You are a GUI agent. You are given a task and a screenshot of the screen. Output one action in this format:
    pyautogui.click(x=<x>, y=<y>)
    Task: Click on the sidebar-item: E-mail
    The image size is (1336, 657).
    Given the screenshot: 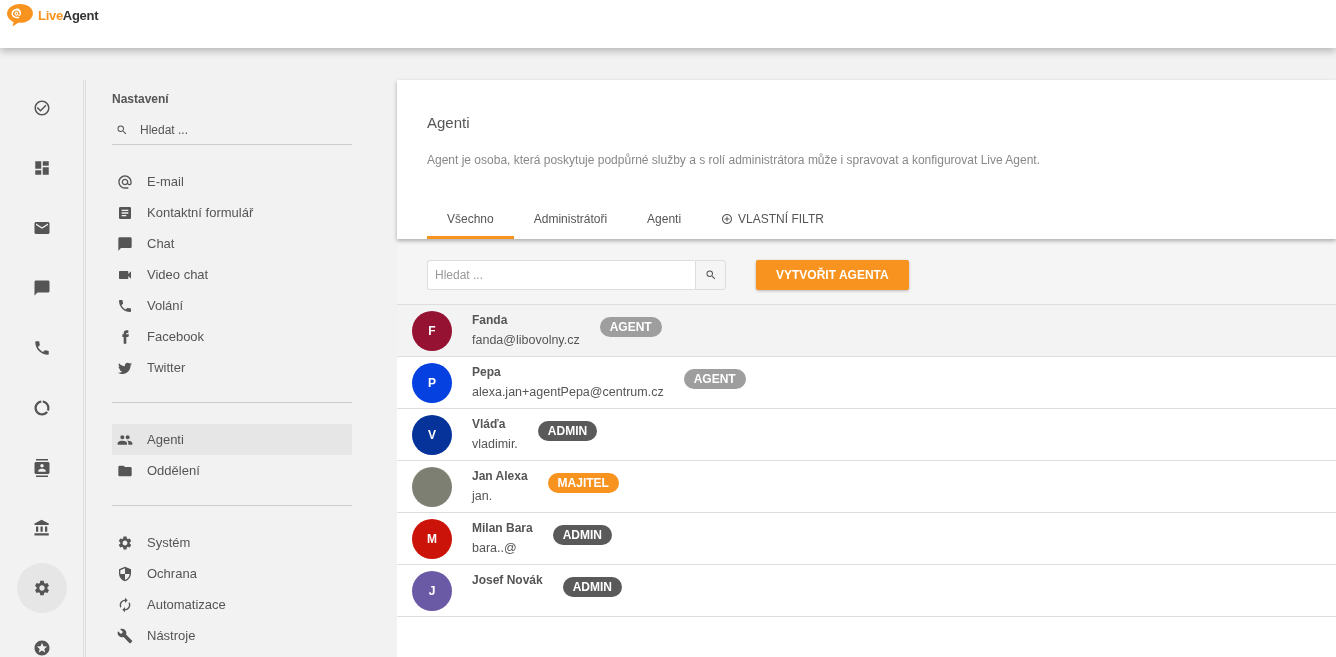 What is the action you would take?
    pyautogui.click(x=232, y=181)
    